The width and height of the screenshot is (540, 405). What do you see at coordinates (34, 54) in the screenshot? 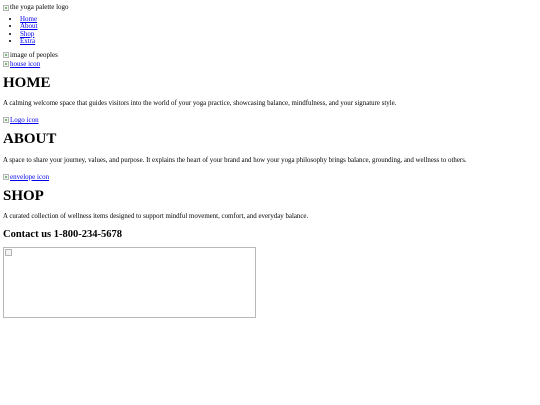
I see `hero-image-alt-text: image of peoples` at bounding box center [34, 54].